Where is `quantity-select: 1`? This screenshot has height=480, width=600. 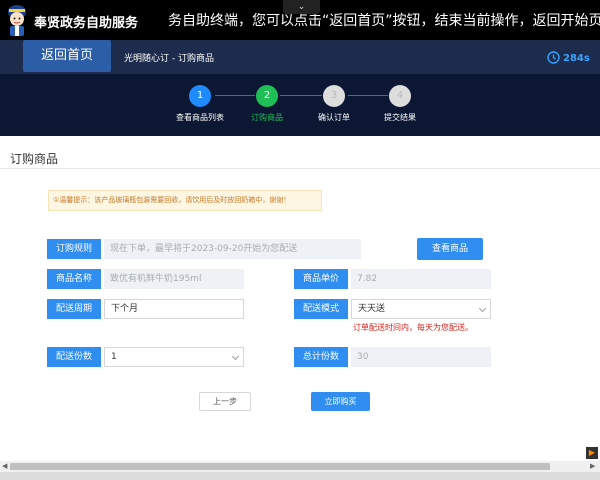 quantity-select: 1 is located at coordinates (174, 357).